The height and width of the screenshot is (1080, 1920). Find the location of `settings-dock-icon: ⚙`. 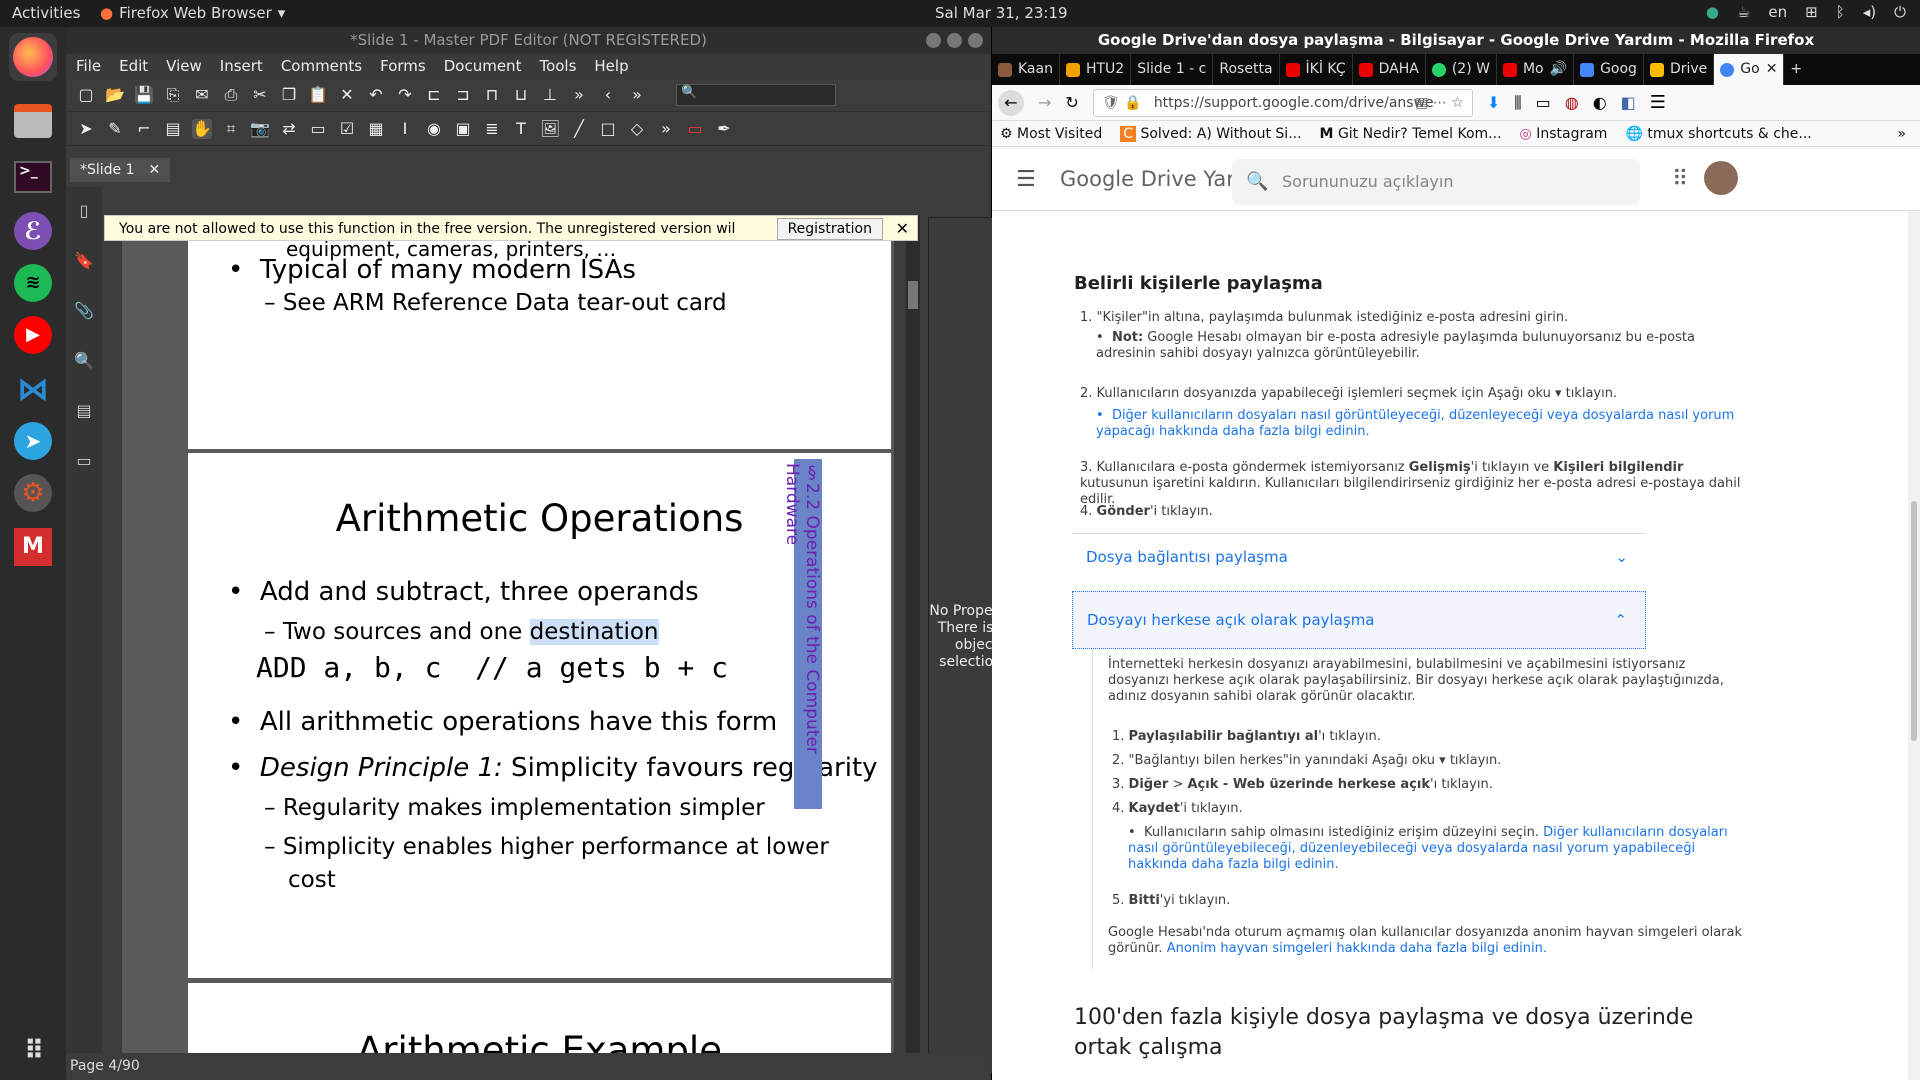

settings-dock-icon: ⚙ is located at coordinates (33, 493).